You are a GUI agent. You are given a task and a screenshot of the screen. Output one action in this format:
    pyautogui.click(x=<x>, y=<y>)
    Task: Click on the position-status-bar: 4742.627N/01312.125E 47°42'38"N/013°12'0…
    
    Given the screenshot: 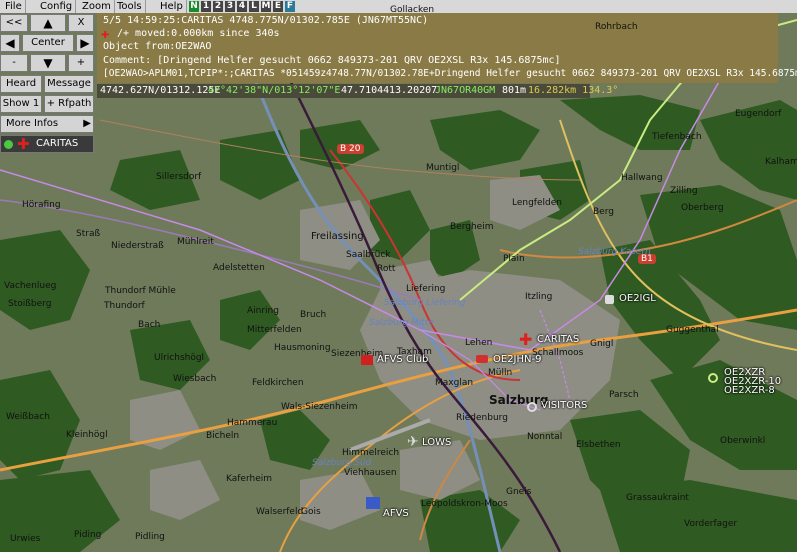 What is the action you would take?
    pyautogui.click(x=357, y=91)
    